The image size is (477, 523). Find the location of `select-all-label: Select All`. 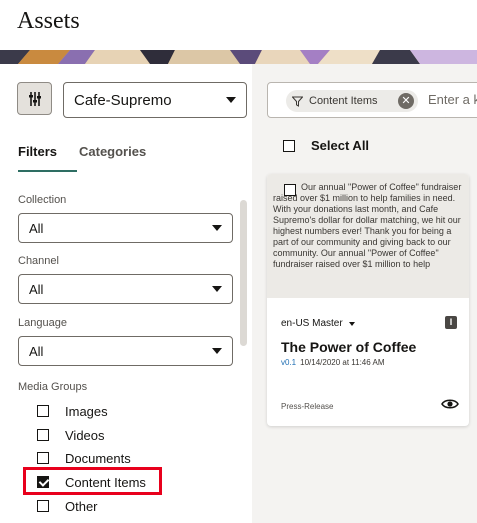

select-all-label: Select All is located at coordinates (340, 145).